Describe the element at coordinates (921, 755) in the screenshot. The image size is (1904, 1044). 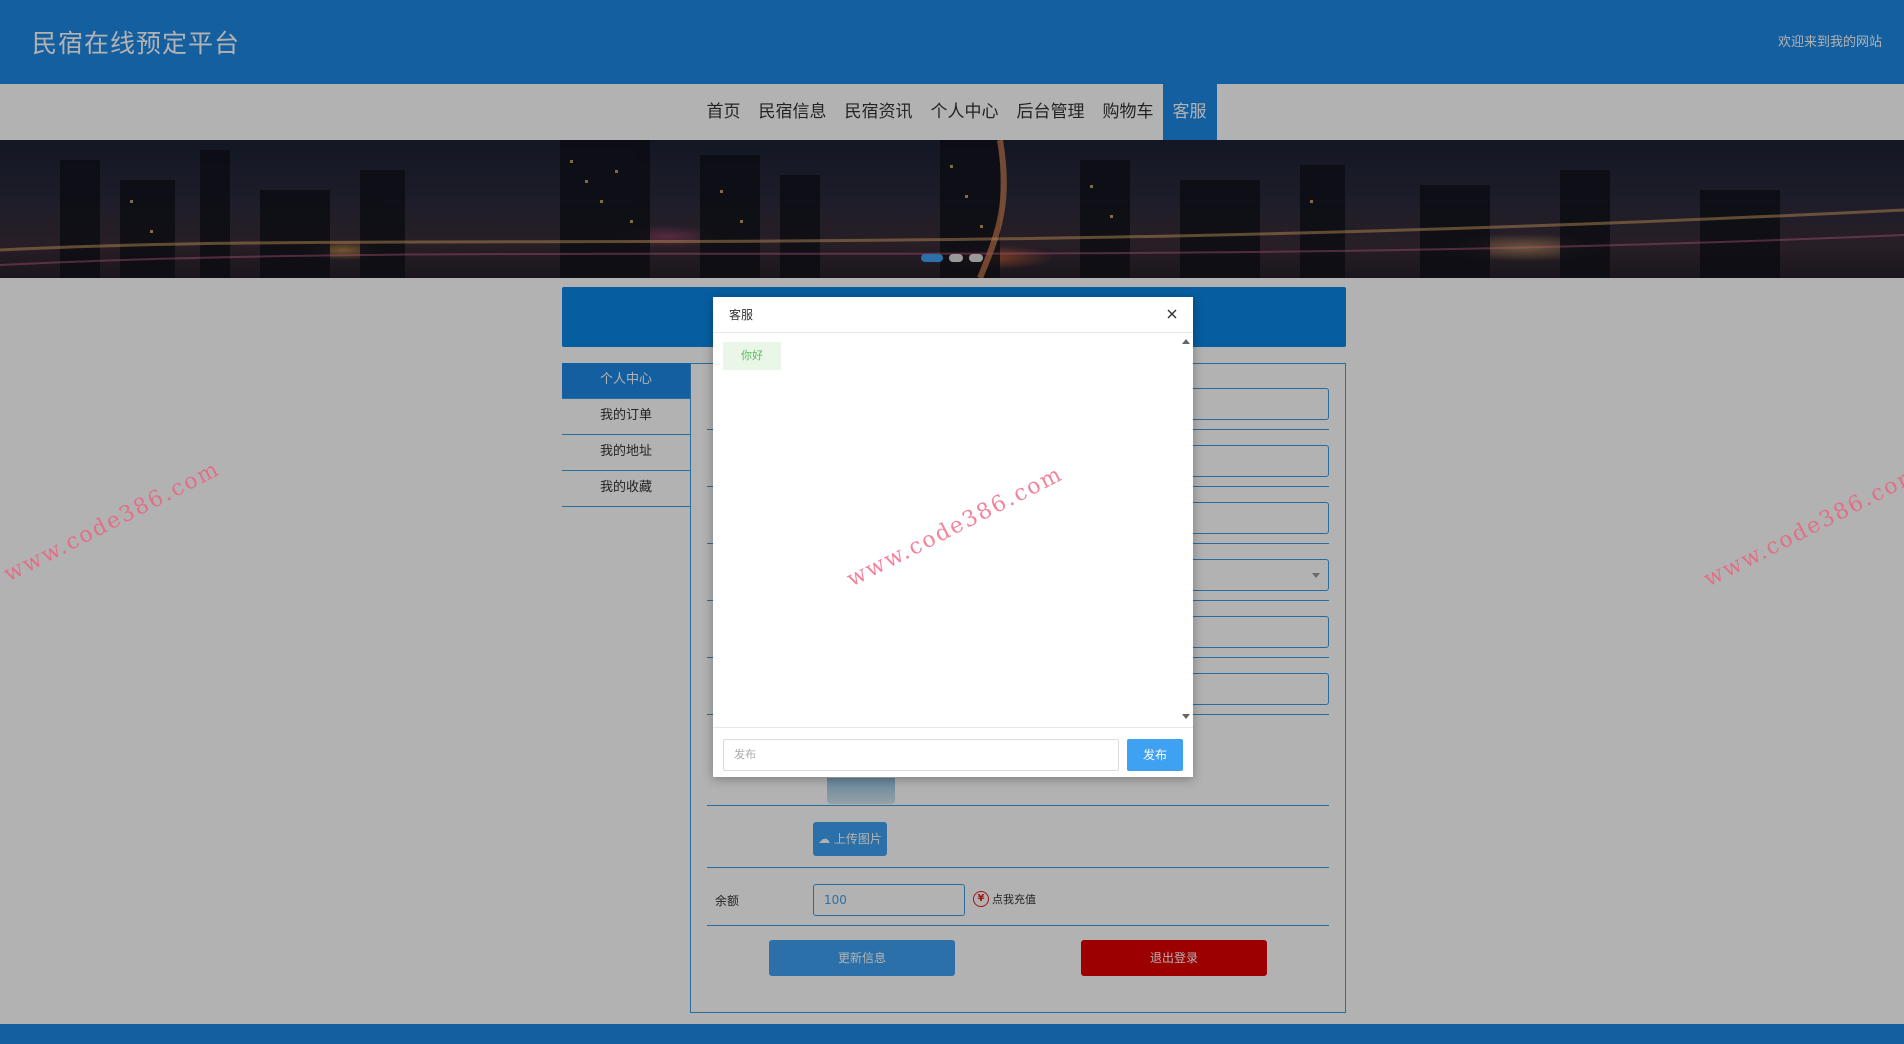
I see `chat-input: 发布` at that location.